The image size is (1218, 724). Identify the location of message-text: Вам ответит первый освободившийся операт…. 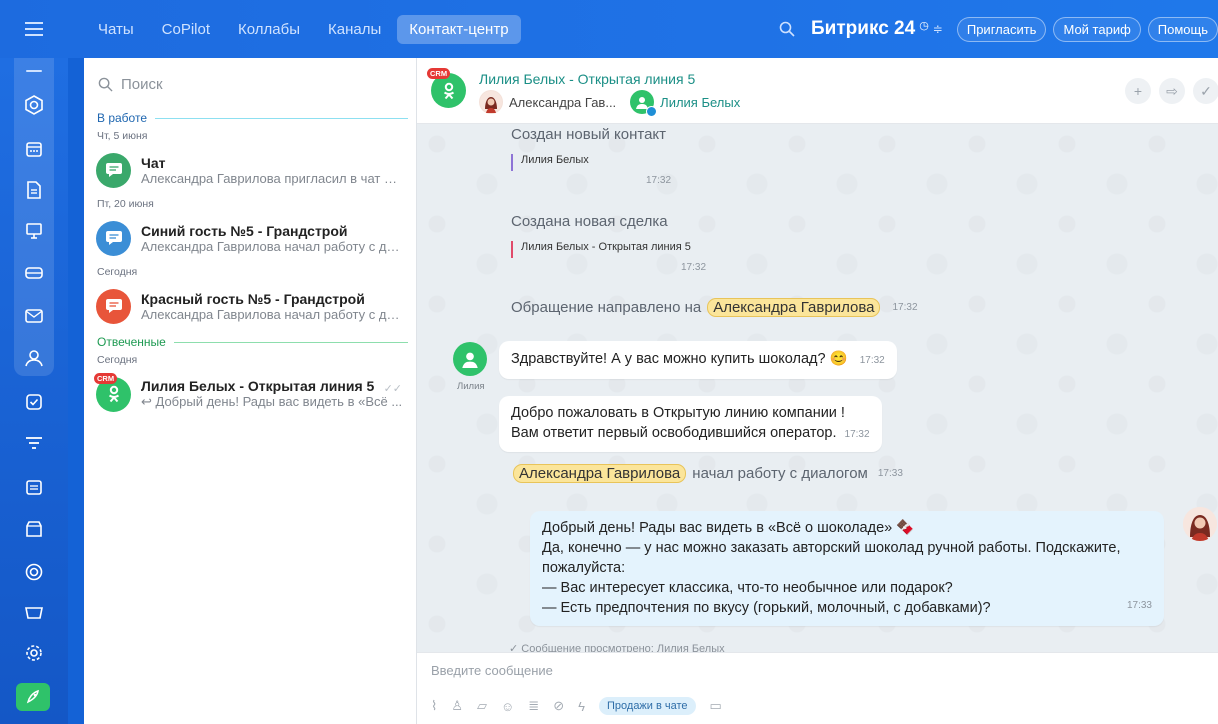
(674, 433).